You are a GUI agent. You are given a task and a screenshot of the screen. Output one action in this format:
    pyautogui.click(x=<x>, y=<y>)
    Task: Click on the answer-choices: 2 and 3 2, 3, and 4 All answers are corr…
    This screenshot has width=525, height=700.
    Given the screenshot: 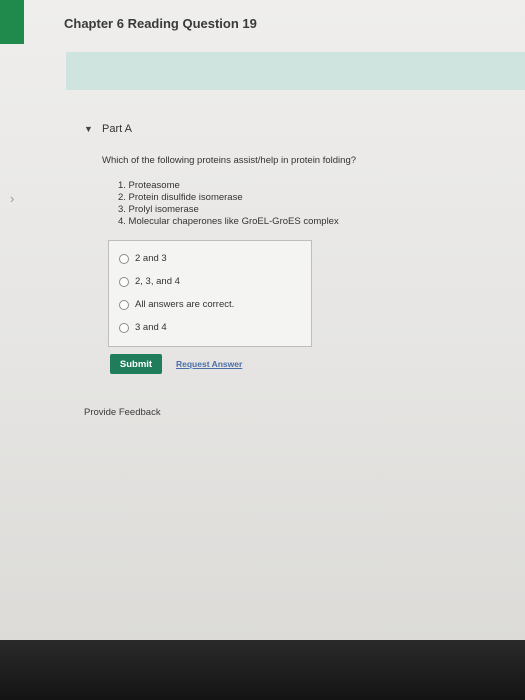 What is the action you would take?
    pyautogui.click(x=210, y=293)
    